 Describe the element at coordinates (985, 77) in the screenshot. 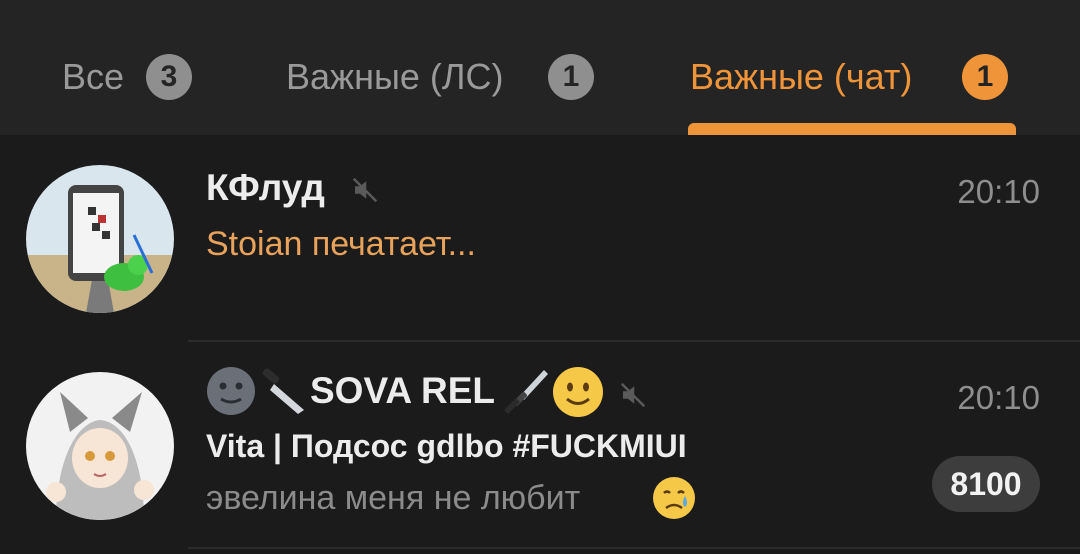

I see `tab-important-chat-badge: 1` at that location.